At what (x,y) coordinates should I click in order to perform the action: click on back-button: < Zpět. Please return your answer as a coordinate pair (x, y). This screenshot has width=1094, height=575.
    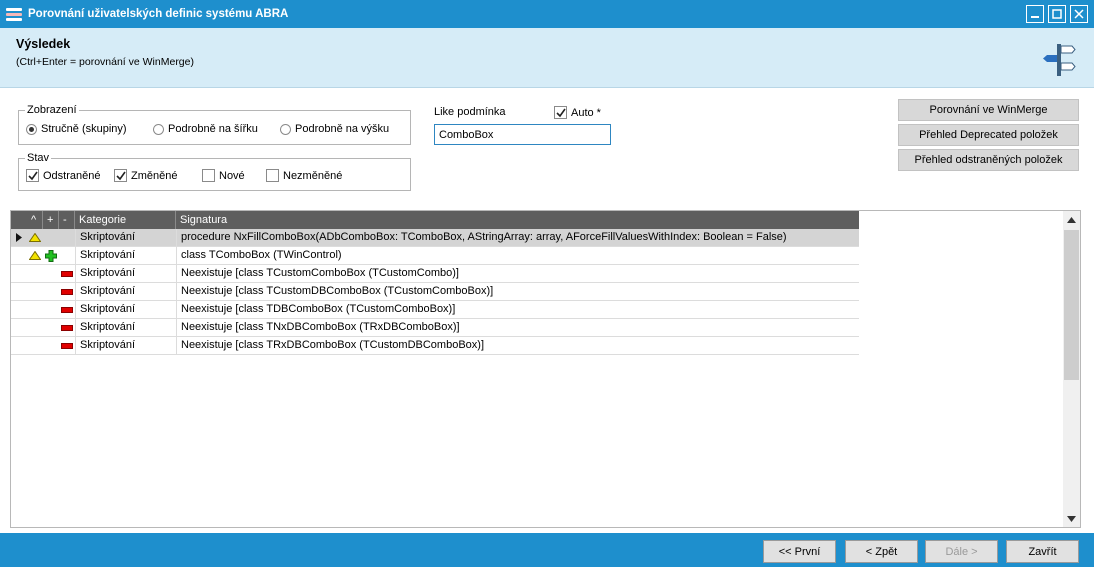
    Looking at the image, I should click on (881, 551).